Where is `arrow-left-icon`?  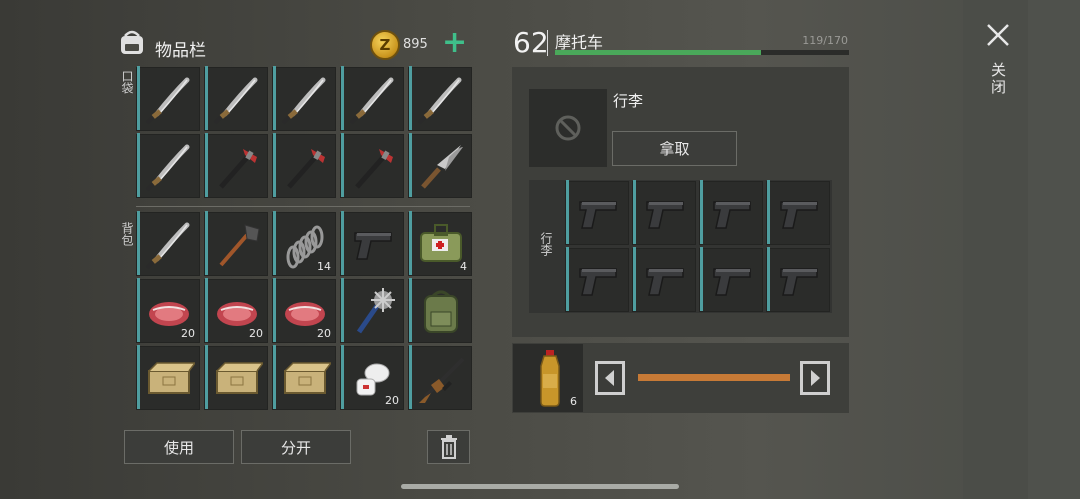
arrow-left-icon is located at coordinates (609, 378).